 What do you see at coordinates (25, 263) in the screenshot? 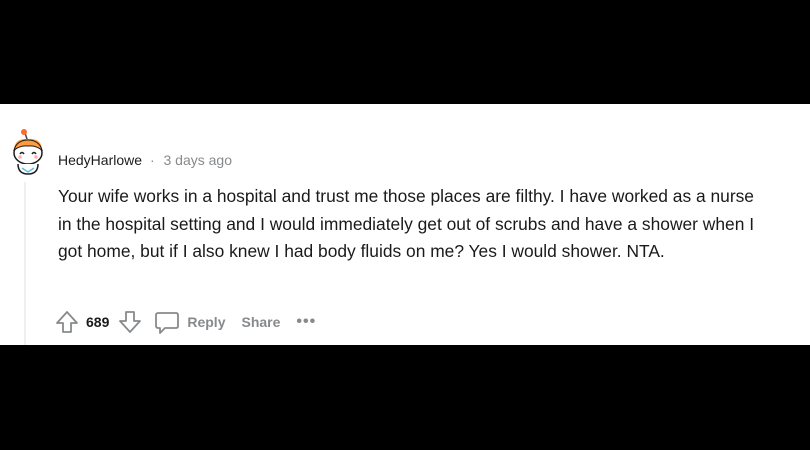
I see `thread-line` at bounding box center [25, 263].